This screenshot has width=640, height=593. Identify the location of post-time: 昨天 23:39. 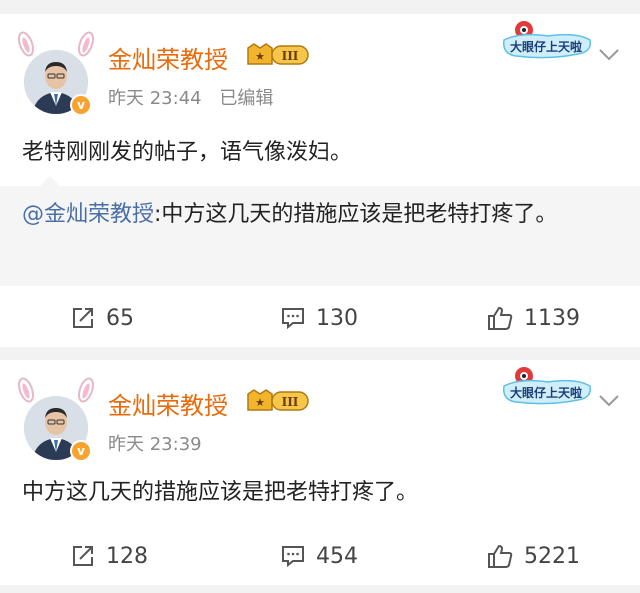
(155, 444).